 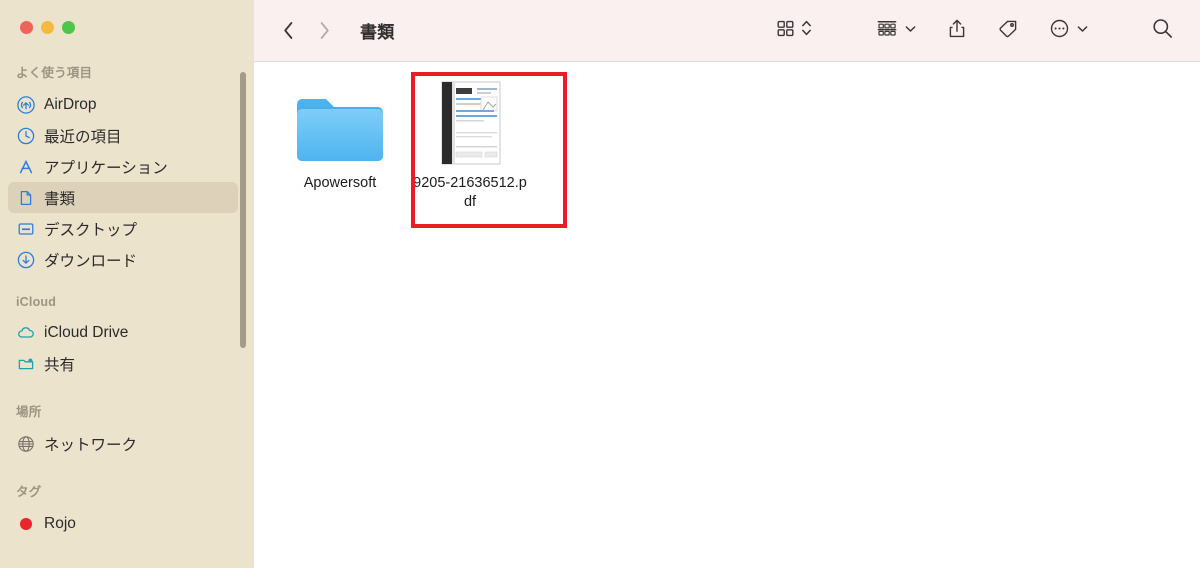 What do you see at coordinates (123, 104) in the screenshot?
I see `sidebar-item-airdrop: AirDrop` at bounding box center [123, 104].